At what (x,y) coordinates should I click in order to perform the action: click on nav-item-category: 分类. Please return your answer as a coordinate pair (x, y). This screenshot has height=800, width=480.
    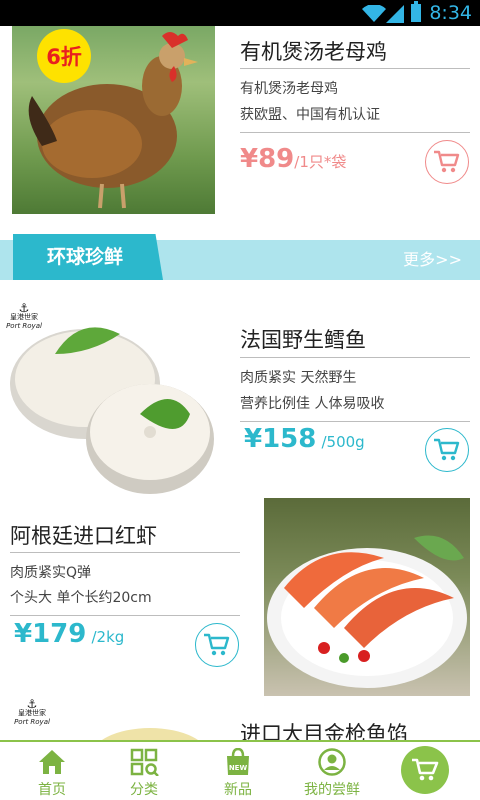
    Looking at the image, I should click on (144, 771).